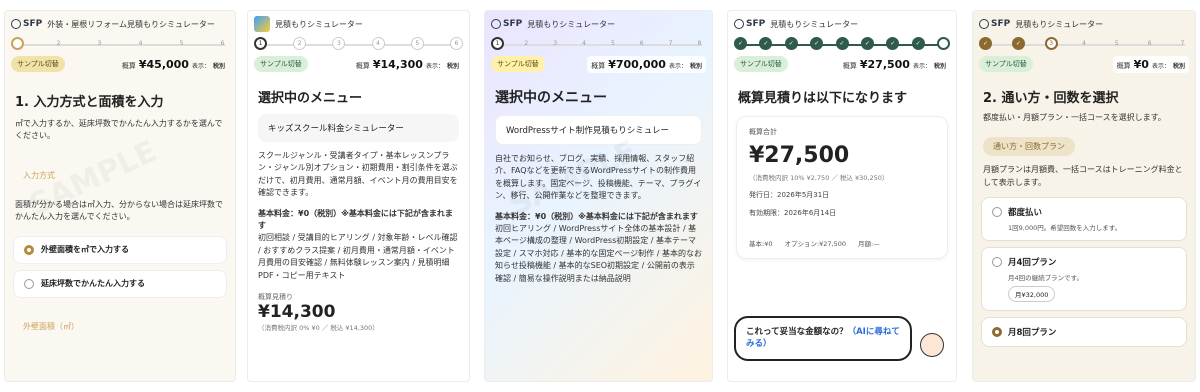 The width and height of the screenshot is (1200, 392). I want to click on tax-breakdown: （消費税内訳 10% ¥2,750 ／ 税込 ¥30,250）, so click(819, 178).